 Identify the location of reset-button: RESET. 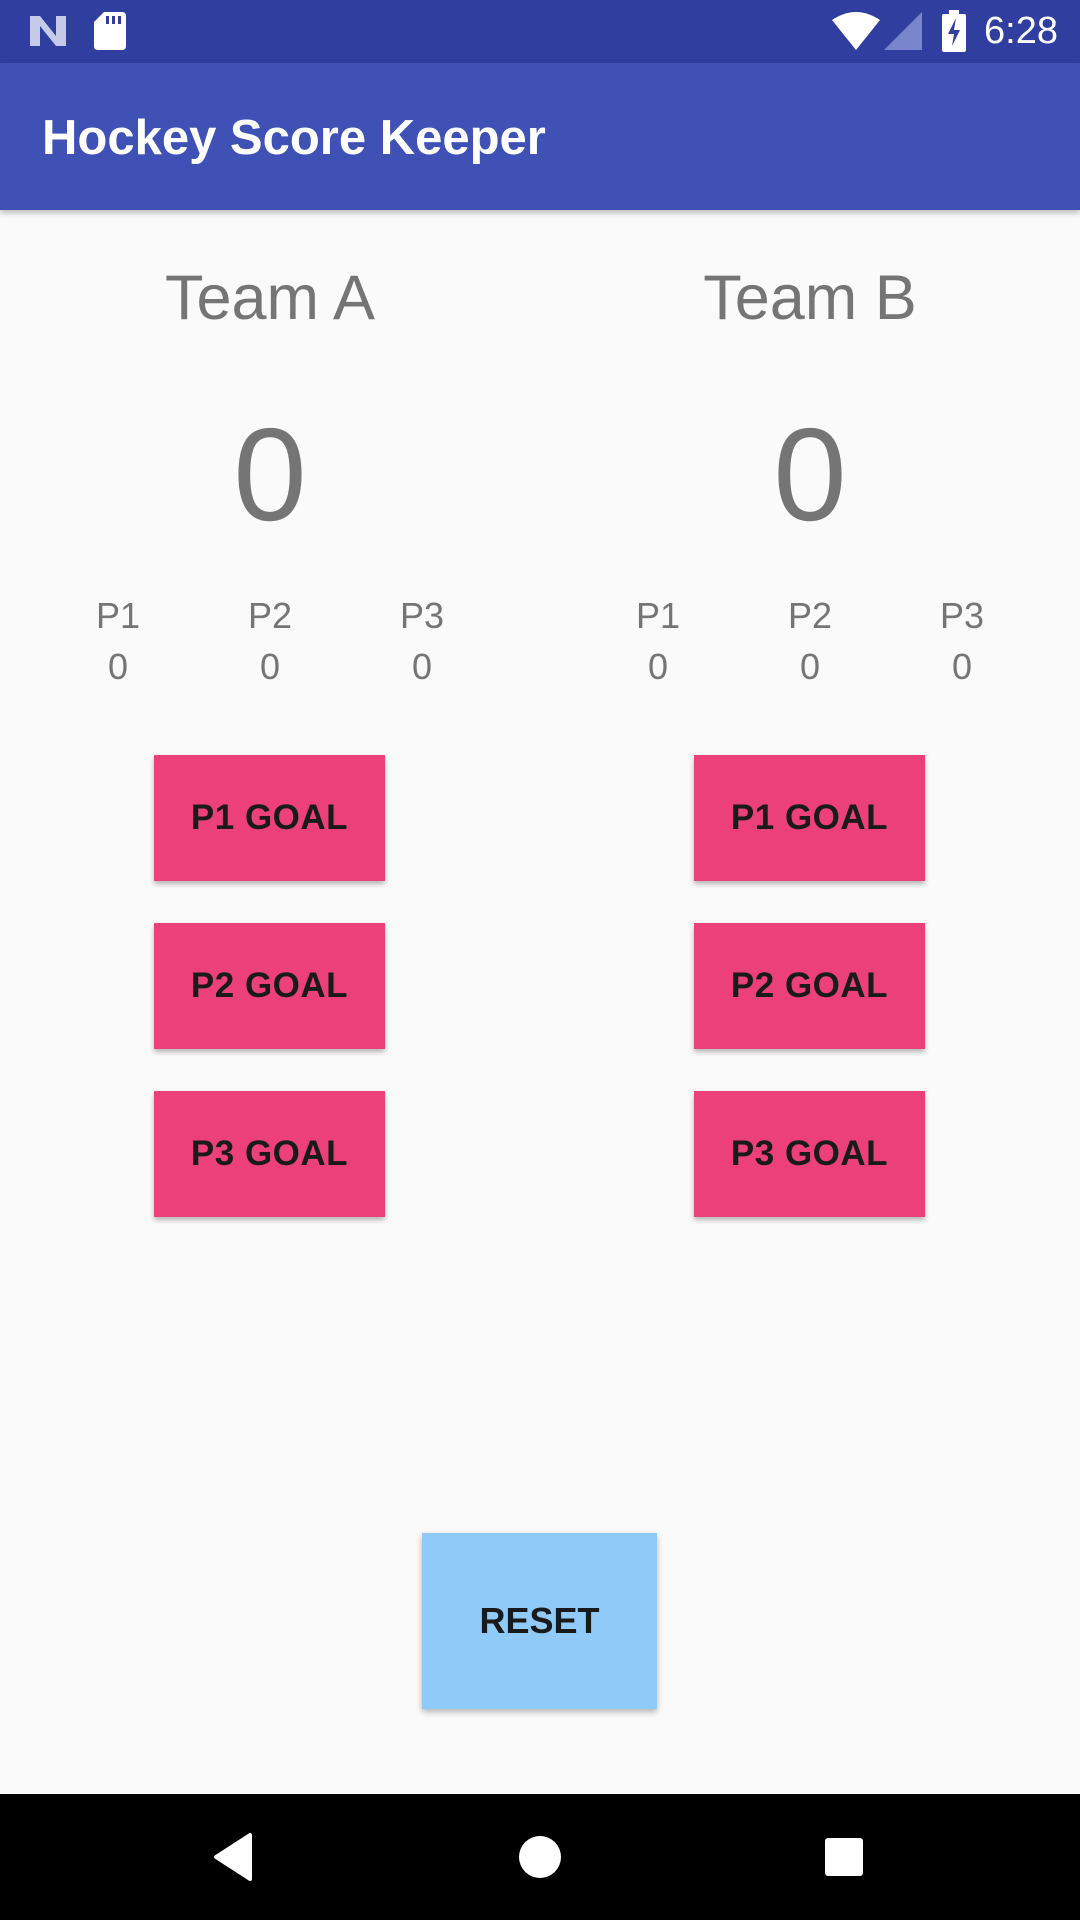
(539, 1621).